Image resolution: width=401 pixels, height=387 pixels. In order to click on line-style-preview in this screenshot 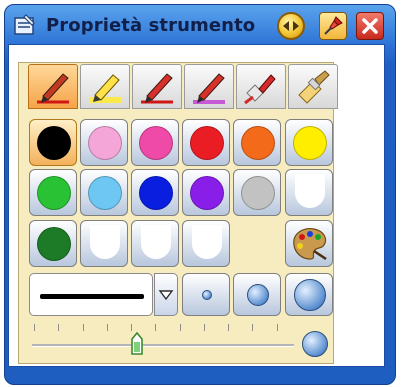, I will do `click(91, 294)`.